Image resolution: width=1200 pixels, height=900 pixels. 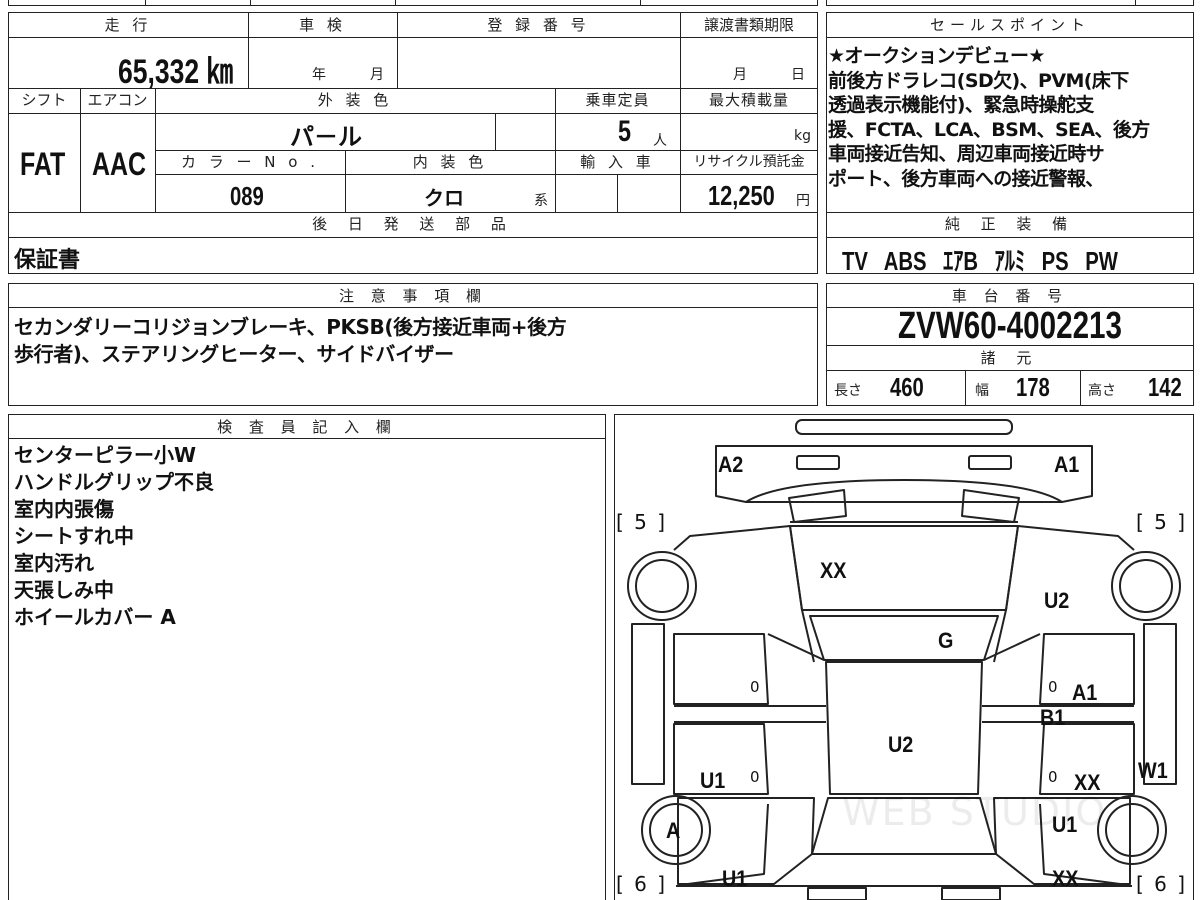 What do you see at coordinates (413, 224) in the screenshot?
I see `later-parts-header: 後 日 発 送 部 品` at bounding box center [413, 224].